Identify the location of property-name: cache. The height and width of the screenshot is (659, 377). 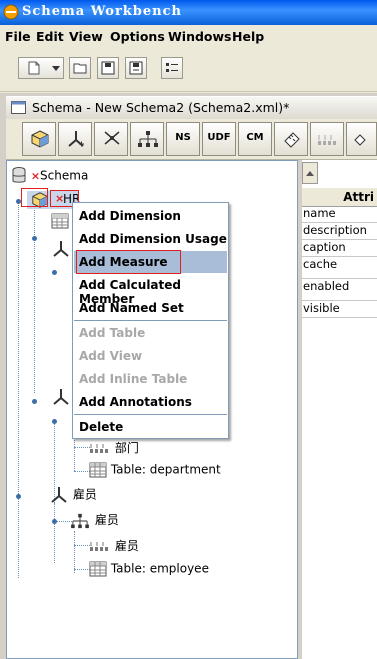
(320, 264).